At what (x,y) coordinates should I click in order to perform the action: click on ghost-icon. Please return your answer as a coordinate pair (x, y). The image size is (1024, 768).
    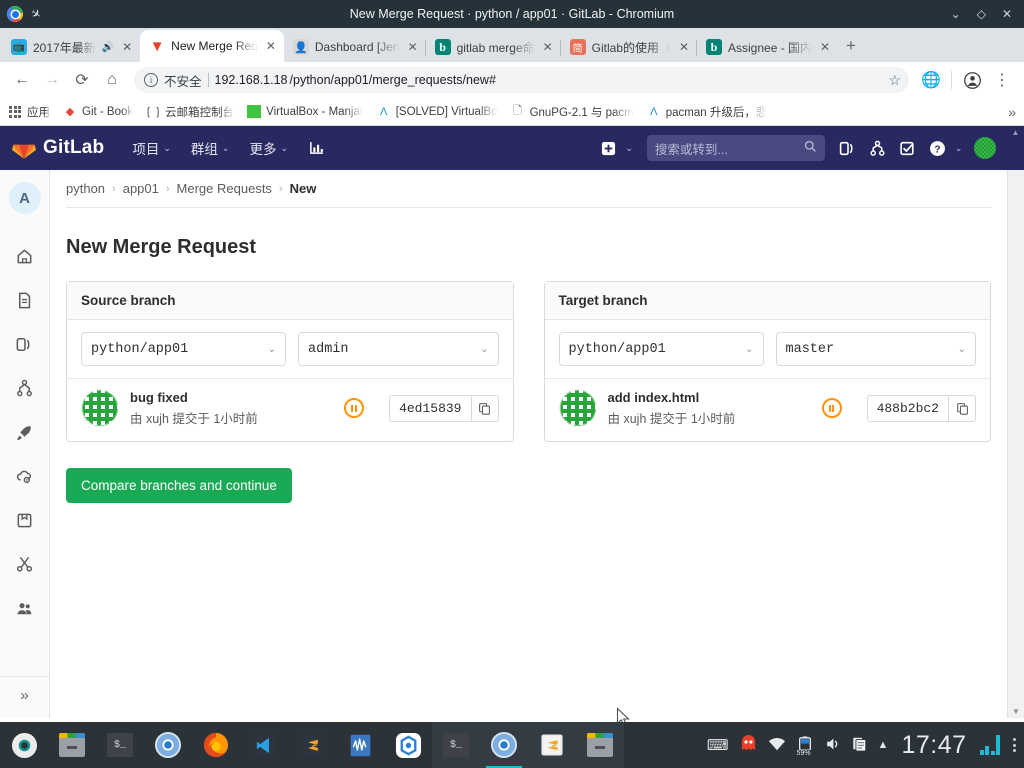
    Looking at the image, I should click on (748, 745).